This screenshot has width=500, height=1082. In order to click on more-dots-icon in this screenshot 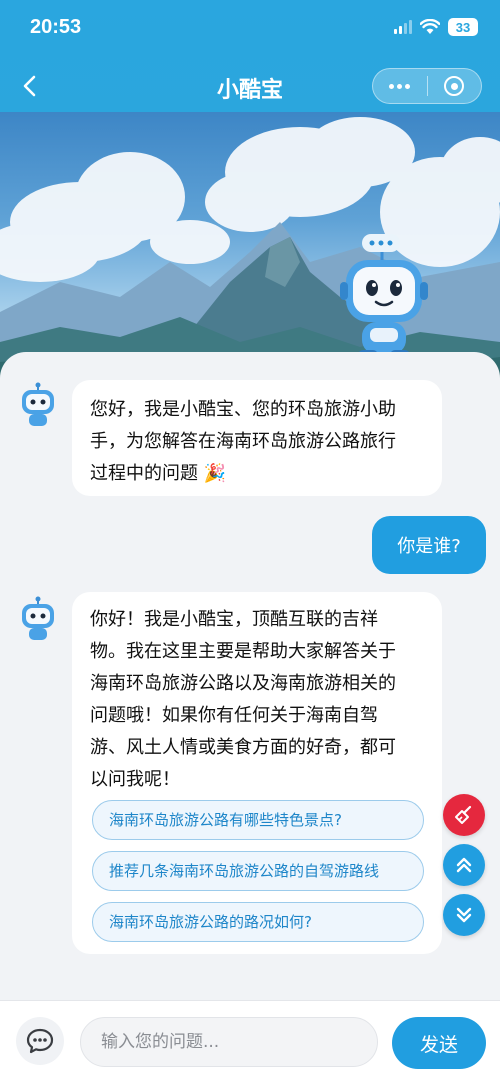, I will do `click(400, 86)`.